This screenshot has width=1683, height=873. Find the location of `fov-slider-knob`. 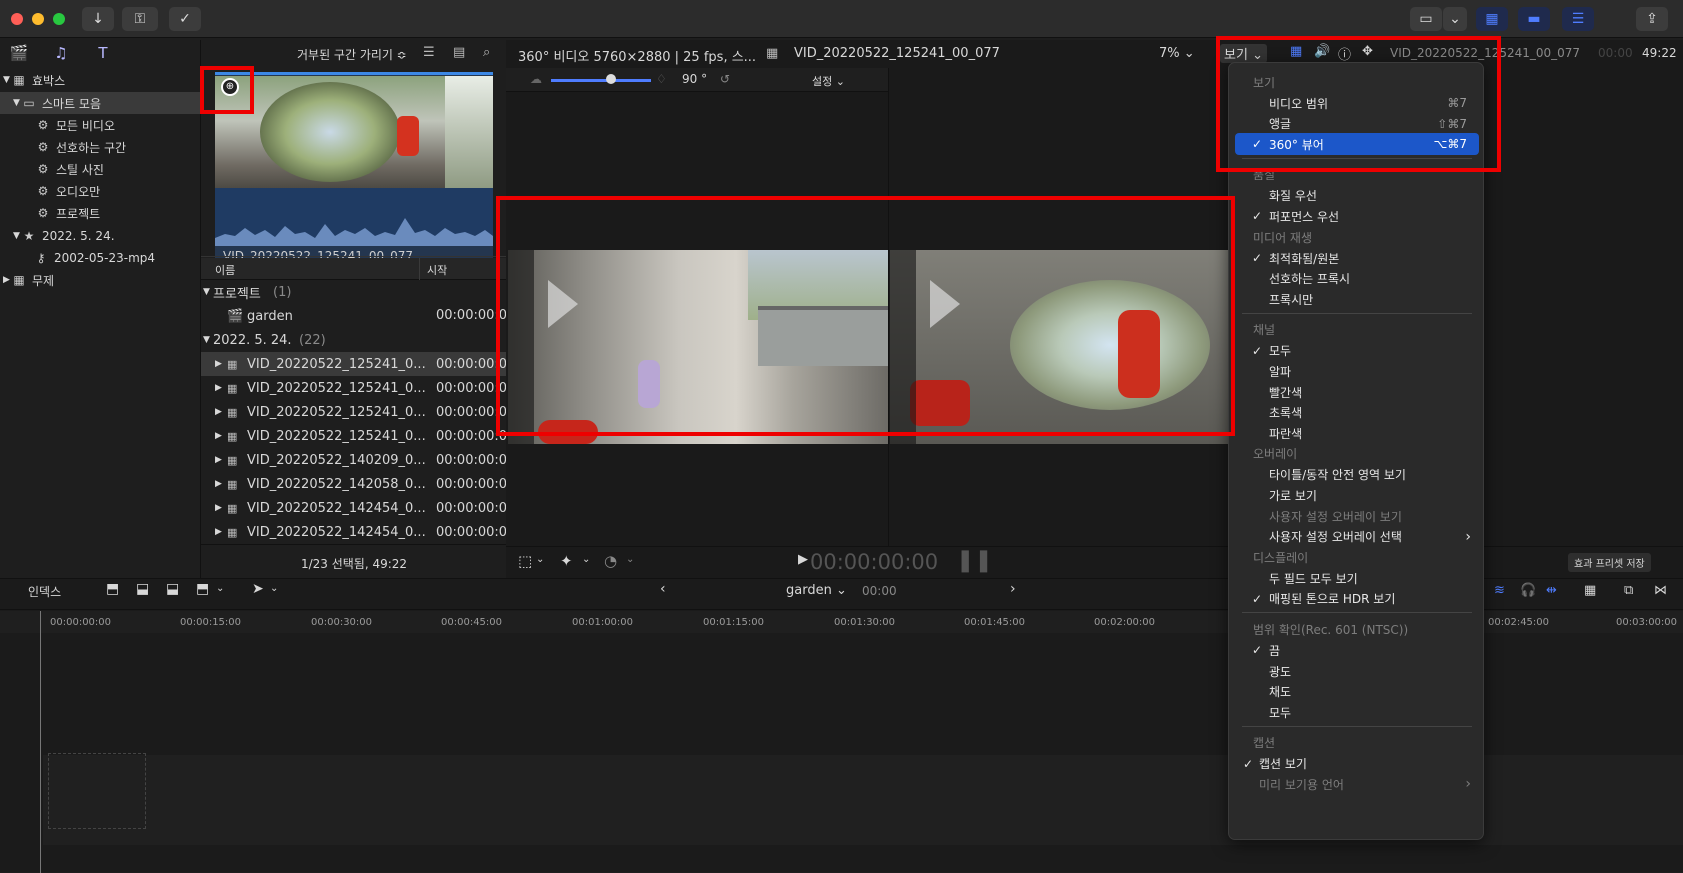

fov-slider-knob is located at coordinates (611, 79).